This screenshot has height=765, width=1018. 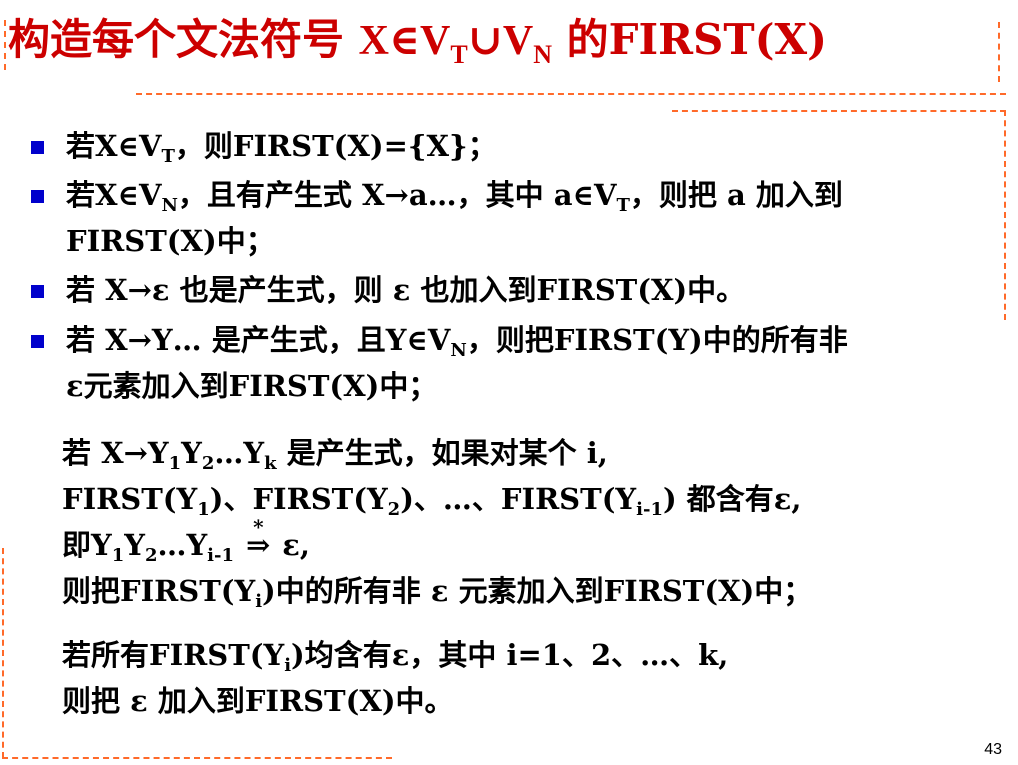 I want to click on rule-block-2-row-1: 若所有FIRST(Yi)均含有ε，其中 i=1、2、…、k,, so click(x=395, y=655).